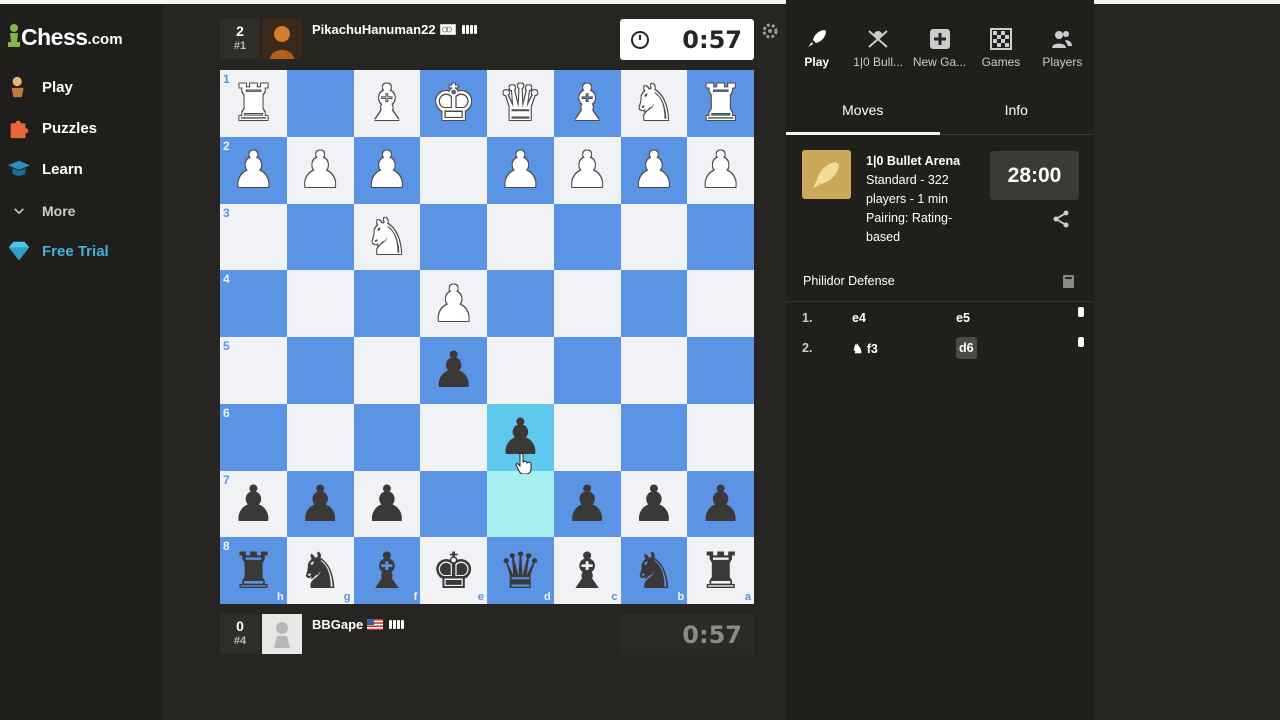  What do you see at coordinates (40, 211) in the screenshot?
I see `nav-more: More` at bounding box center [40, 211].